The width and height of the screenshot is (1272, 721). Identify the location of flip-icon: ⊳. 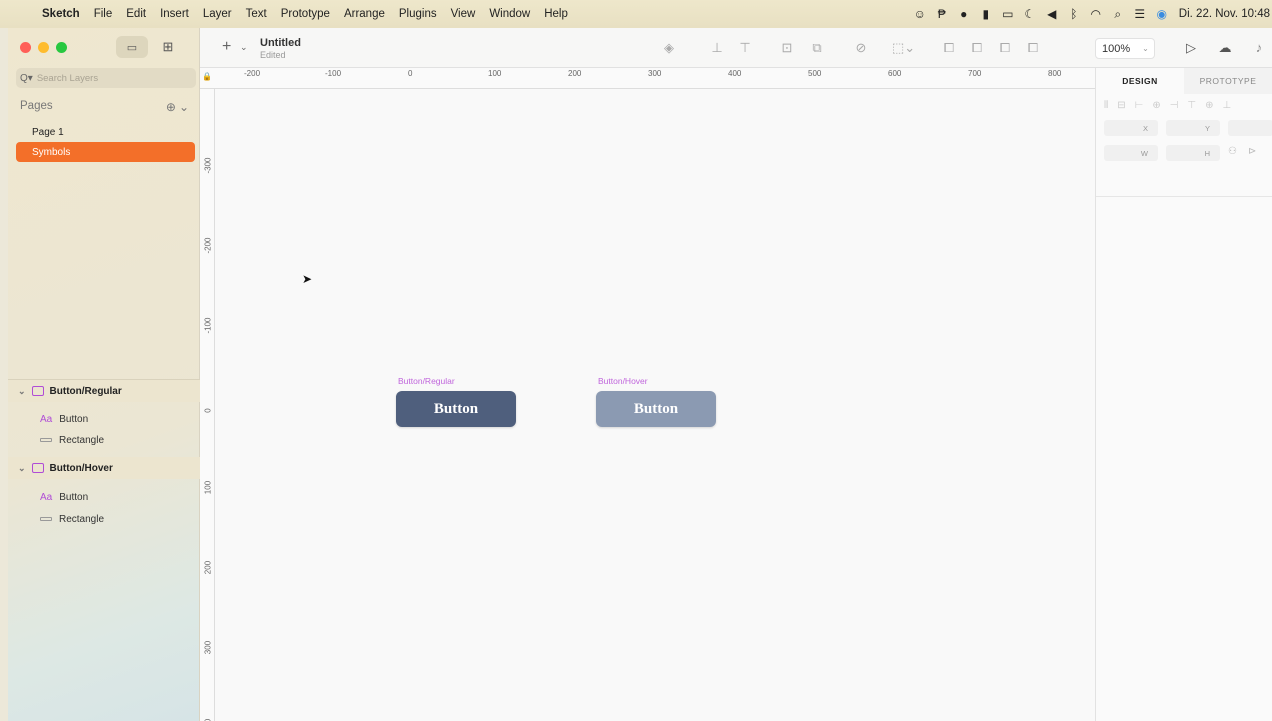
(1252, 151).